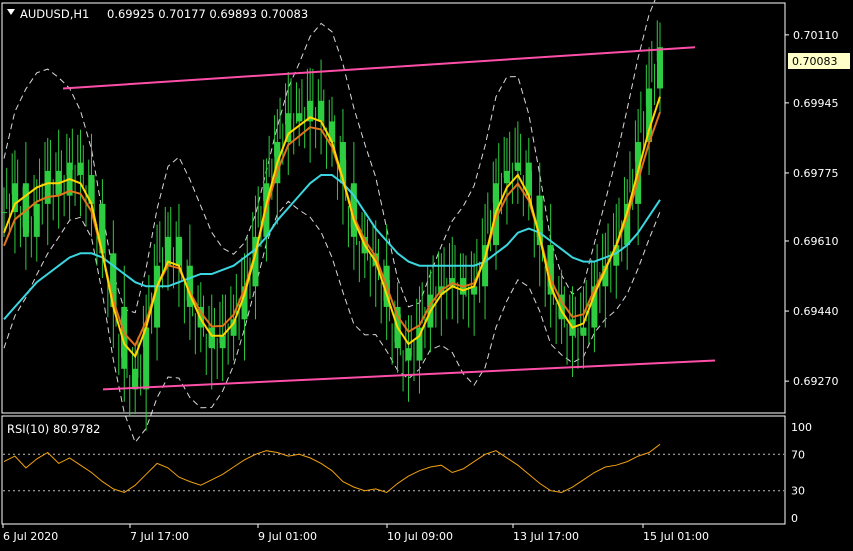 This screenshot has height=551, width=853. I want to click on ohlc-values: 0.69925 0.70177 0.69893 0.70083, so click(207, 14).